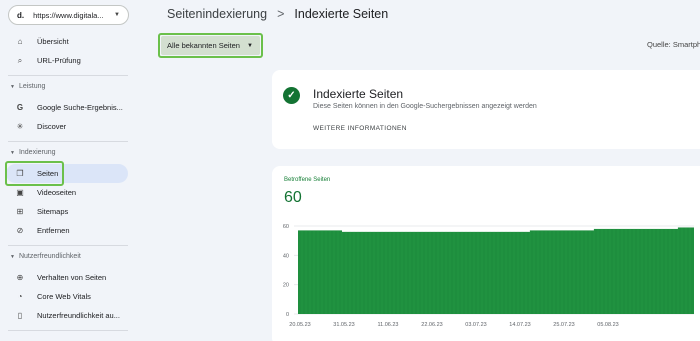 The width and height of the screenshot is (700, 341). I want to click on nav-item-sitemaps: ⊞ Sitemaps, so click(67, 211).